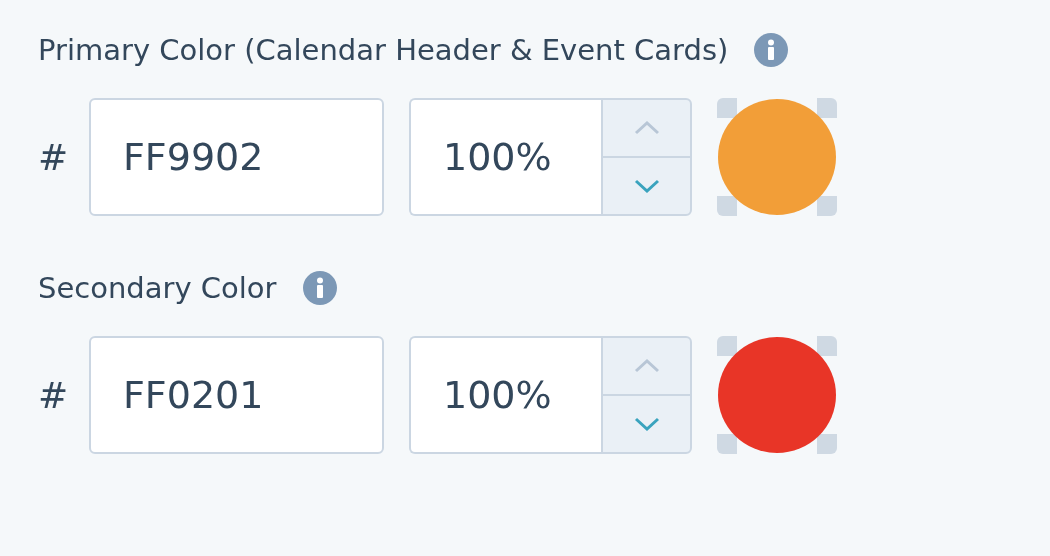 This screenshot has height=556, width=1050. What do you see at coordinates (236, 395) in the screenshot?
I see `hex-input: FF0201` at bounding box center [236, 395].